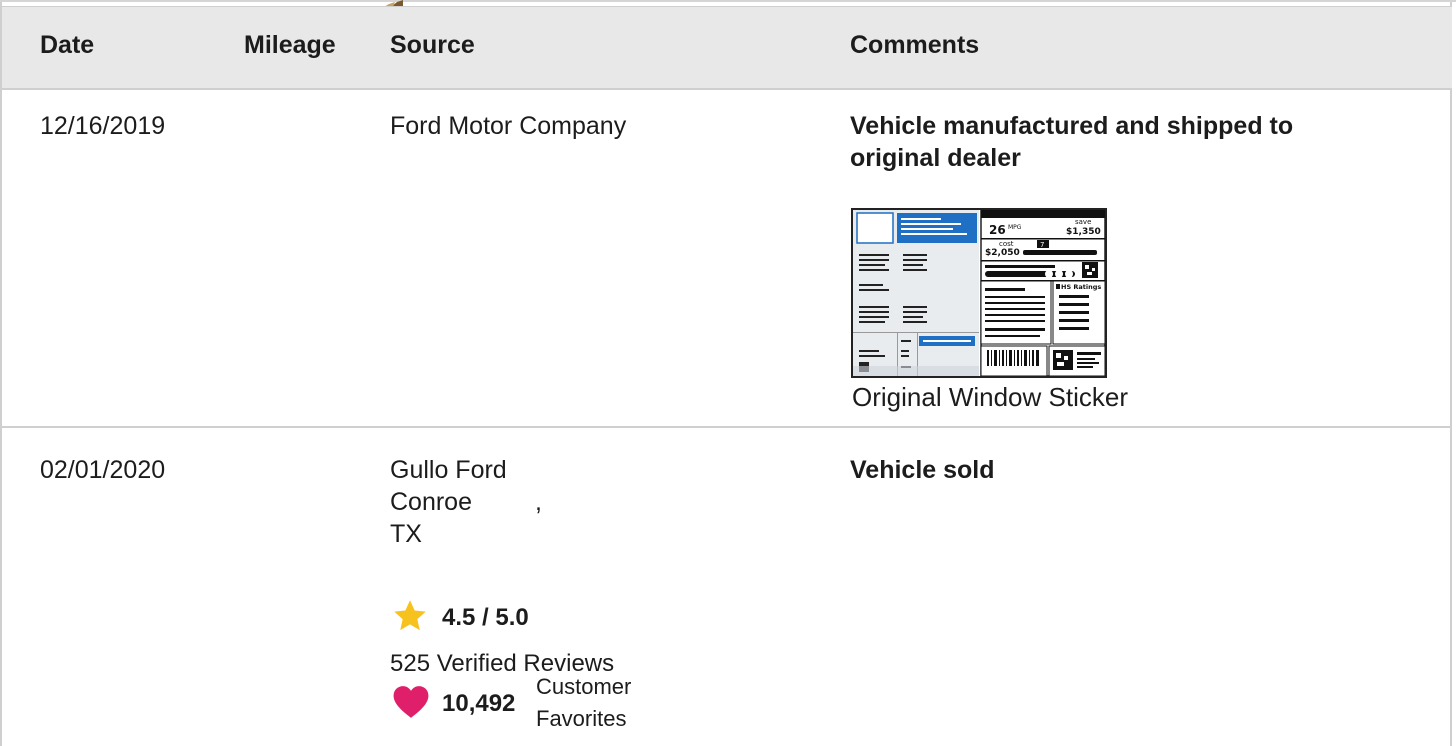 This screenshot has width=1456, height=746. What do you see at coordinates (290, 45) in the screenshot?
I see `header-mileage: Mileage` at bounding box center [290, 45].